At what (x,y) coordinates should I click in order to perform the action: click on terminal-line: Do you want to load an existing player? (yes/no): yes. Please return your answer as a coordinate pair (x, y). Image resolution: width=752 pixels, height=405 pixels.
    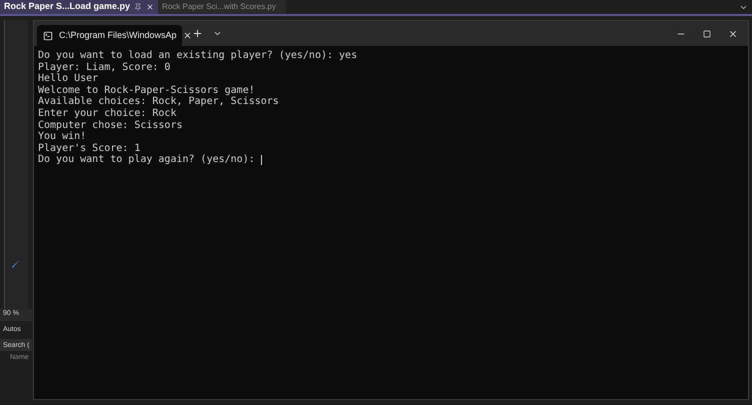
    Looking at the image, I should click on (198, 56).